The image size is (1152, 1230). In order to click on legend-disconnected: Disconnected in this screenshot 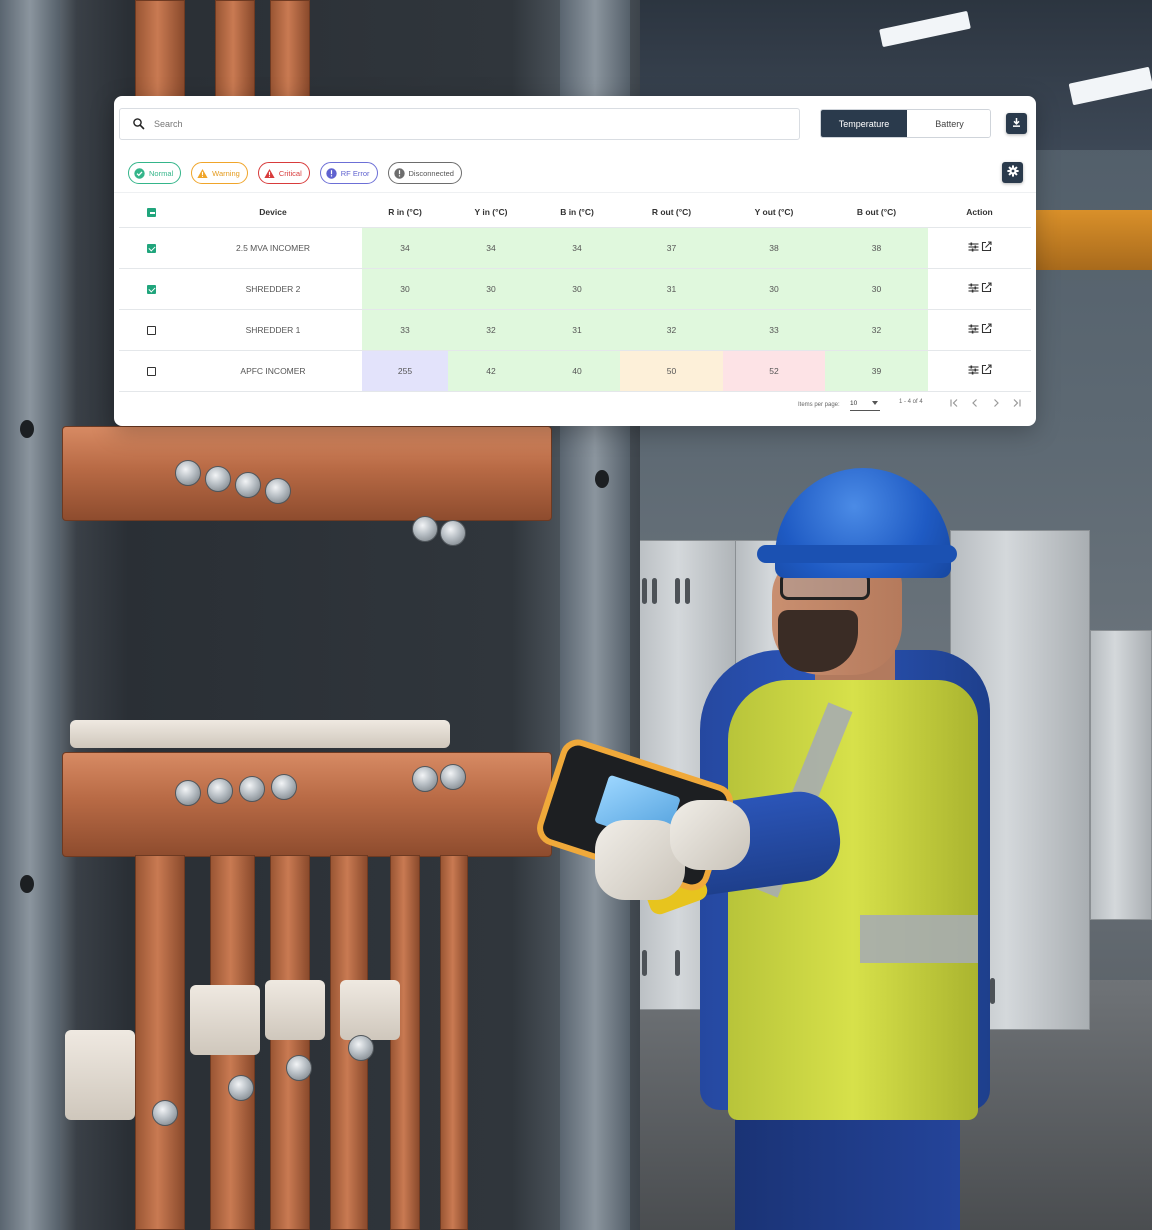, I will do `click(424, 173)`.